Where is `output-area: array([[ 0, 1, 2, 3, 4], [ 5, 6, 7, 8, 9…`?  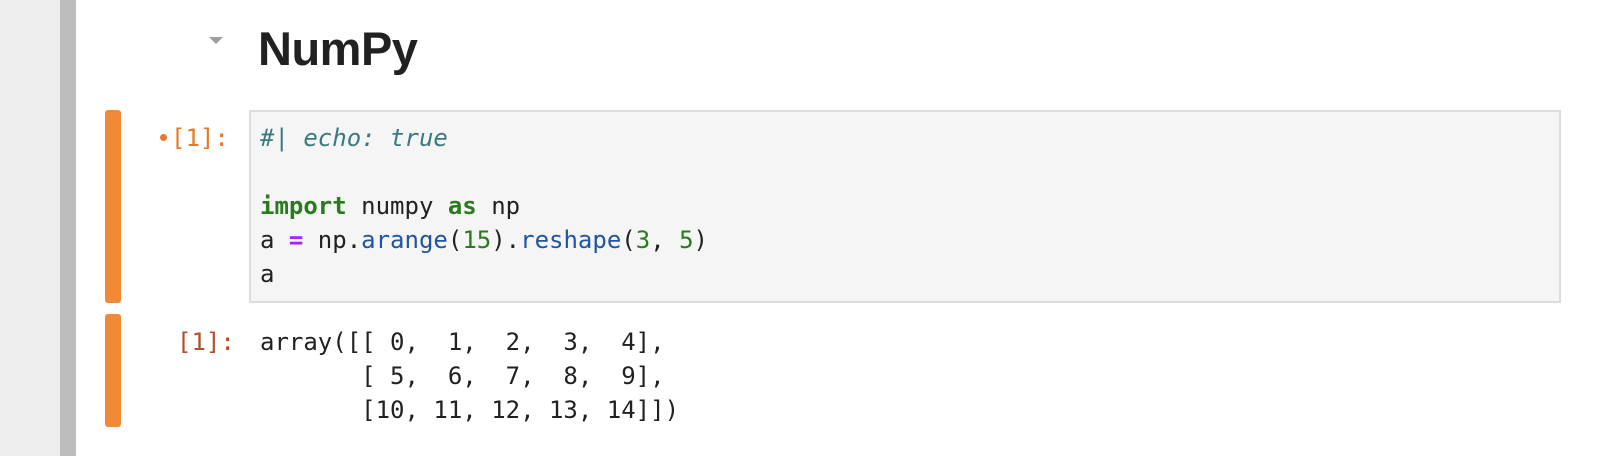
output-area: array([[ 0, 1, 2, 3, 4], [ 5, 6, 7, 8, 9… is located at coordinates (469, 376).